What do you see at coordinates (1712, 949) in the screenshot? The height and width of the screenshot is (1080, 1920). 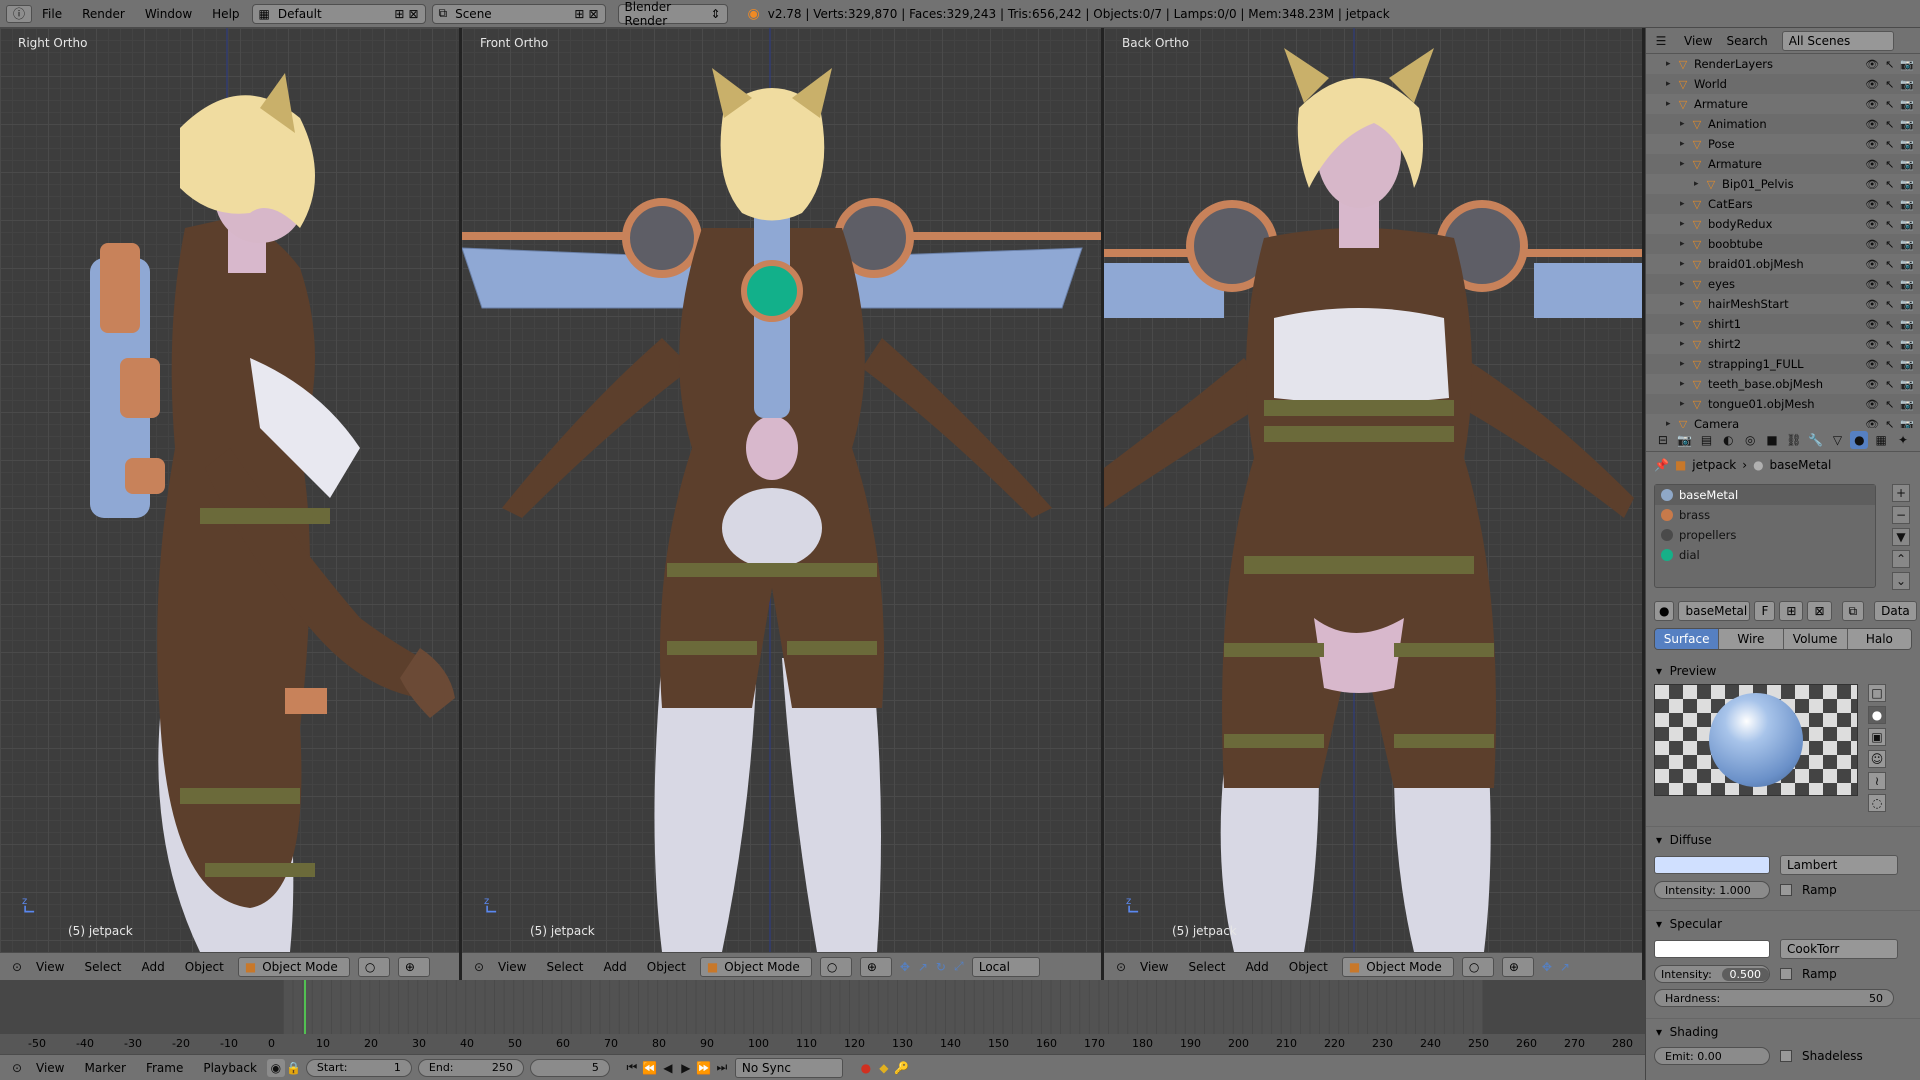 I see `specular-color-swatch` at bounding box center [1712, 949].